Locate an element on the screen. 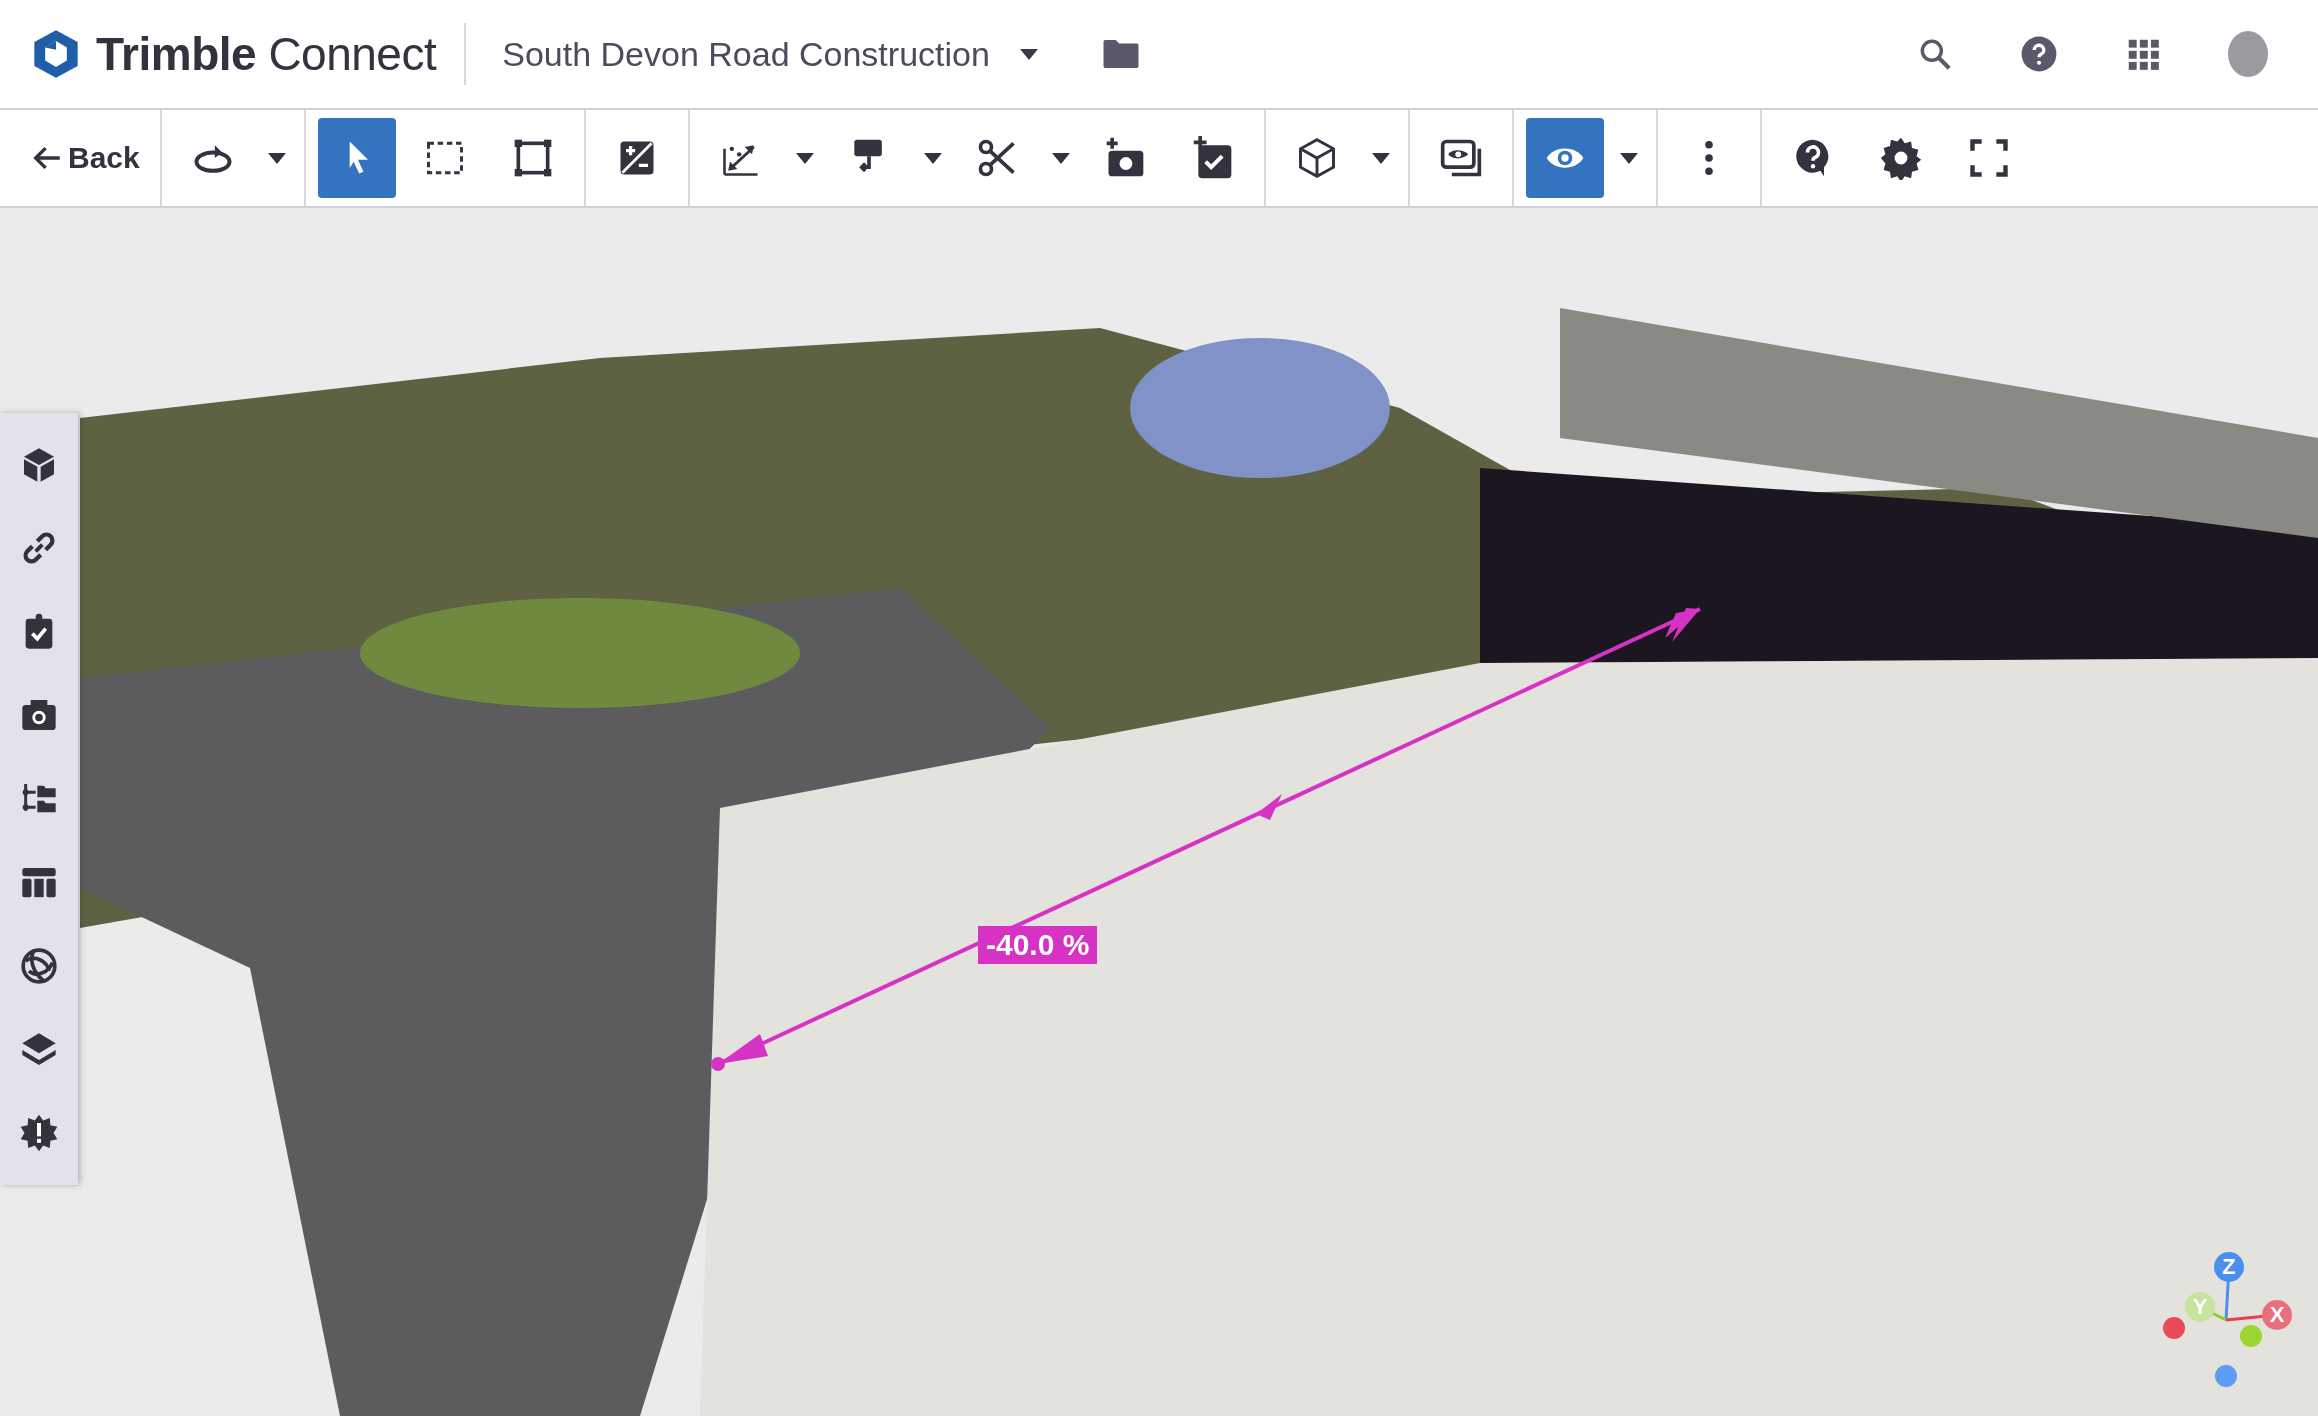 This screenshot has width=2318, height=1416. settings-icon is located at coordinates (1900, 158).